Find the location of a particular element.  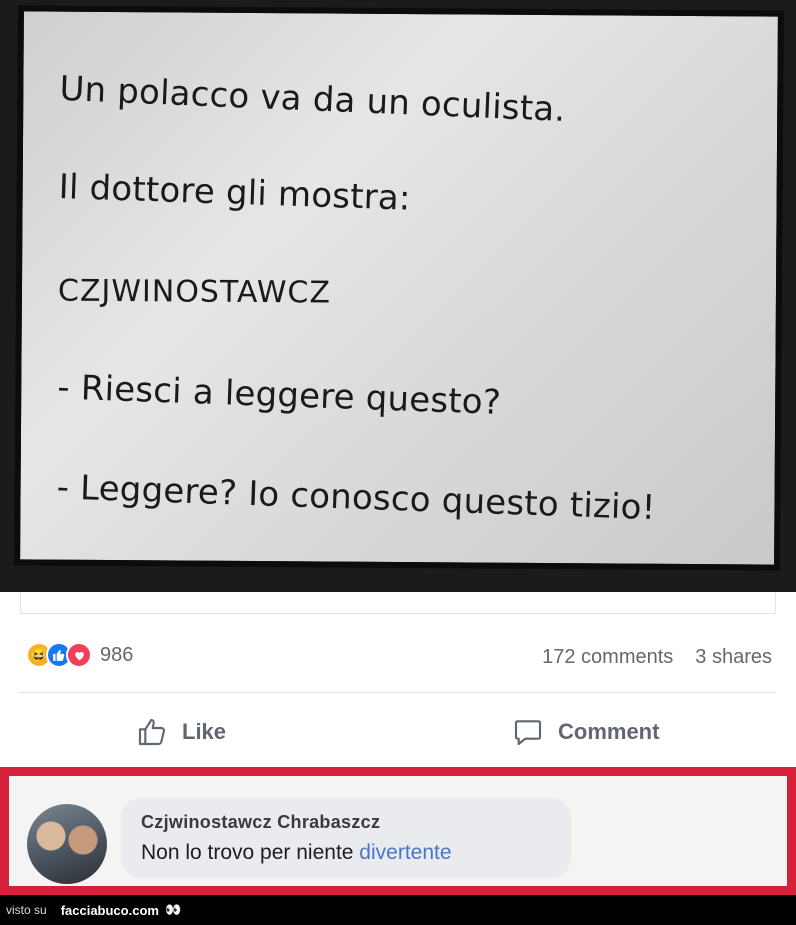

like-button-label: Like is located at coordinates (204, 731).